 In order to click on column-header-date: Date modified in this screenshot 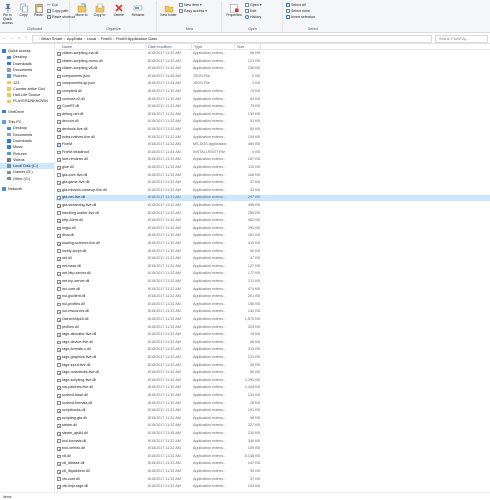, I will do `click(169, 47)`.